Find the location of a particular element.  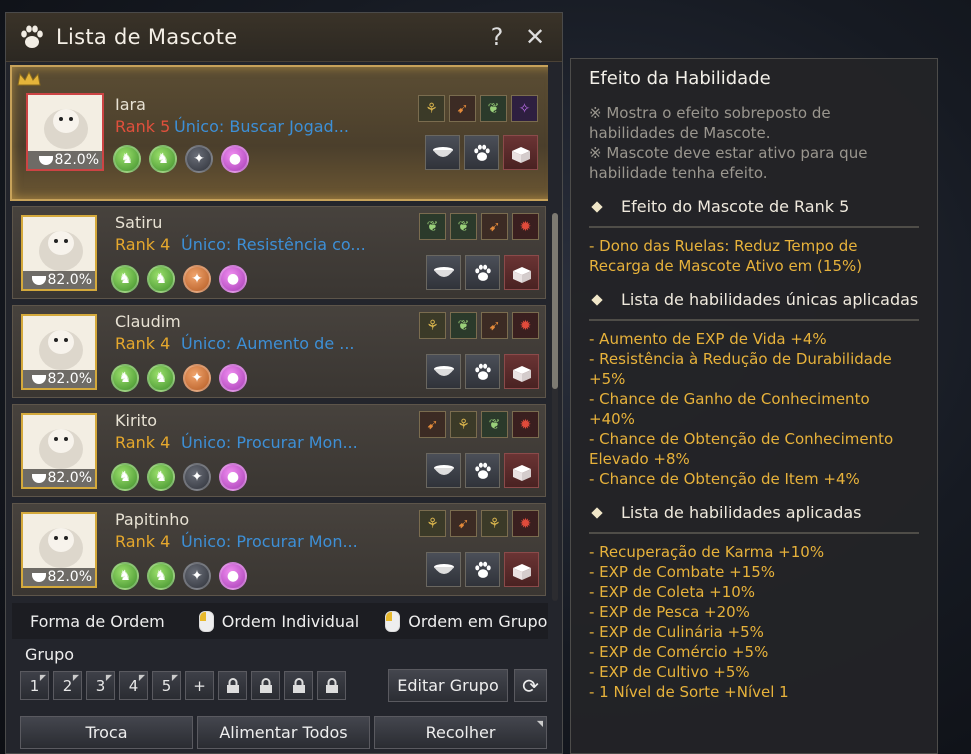

bottom-actions: Troca Alimentar Todos Recolher ◥ is located at coordinates (283, 732).